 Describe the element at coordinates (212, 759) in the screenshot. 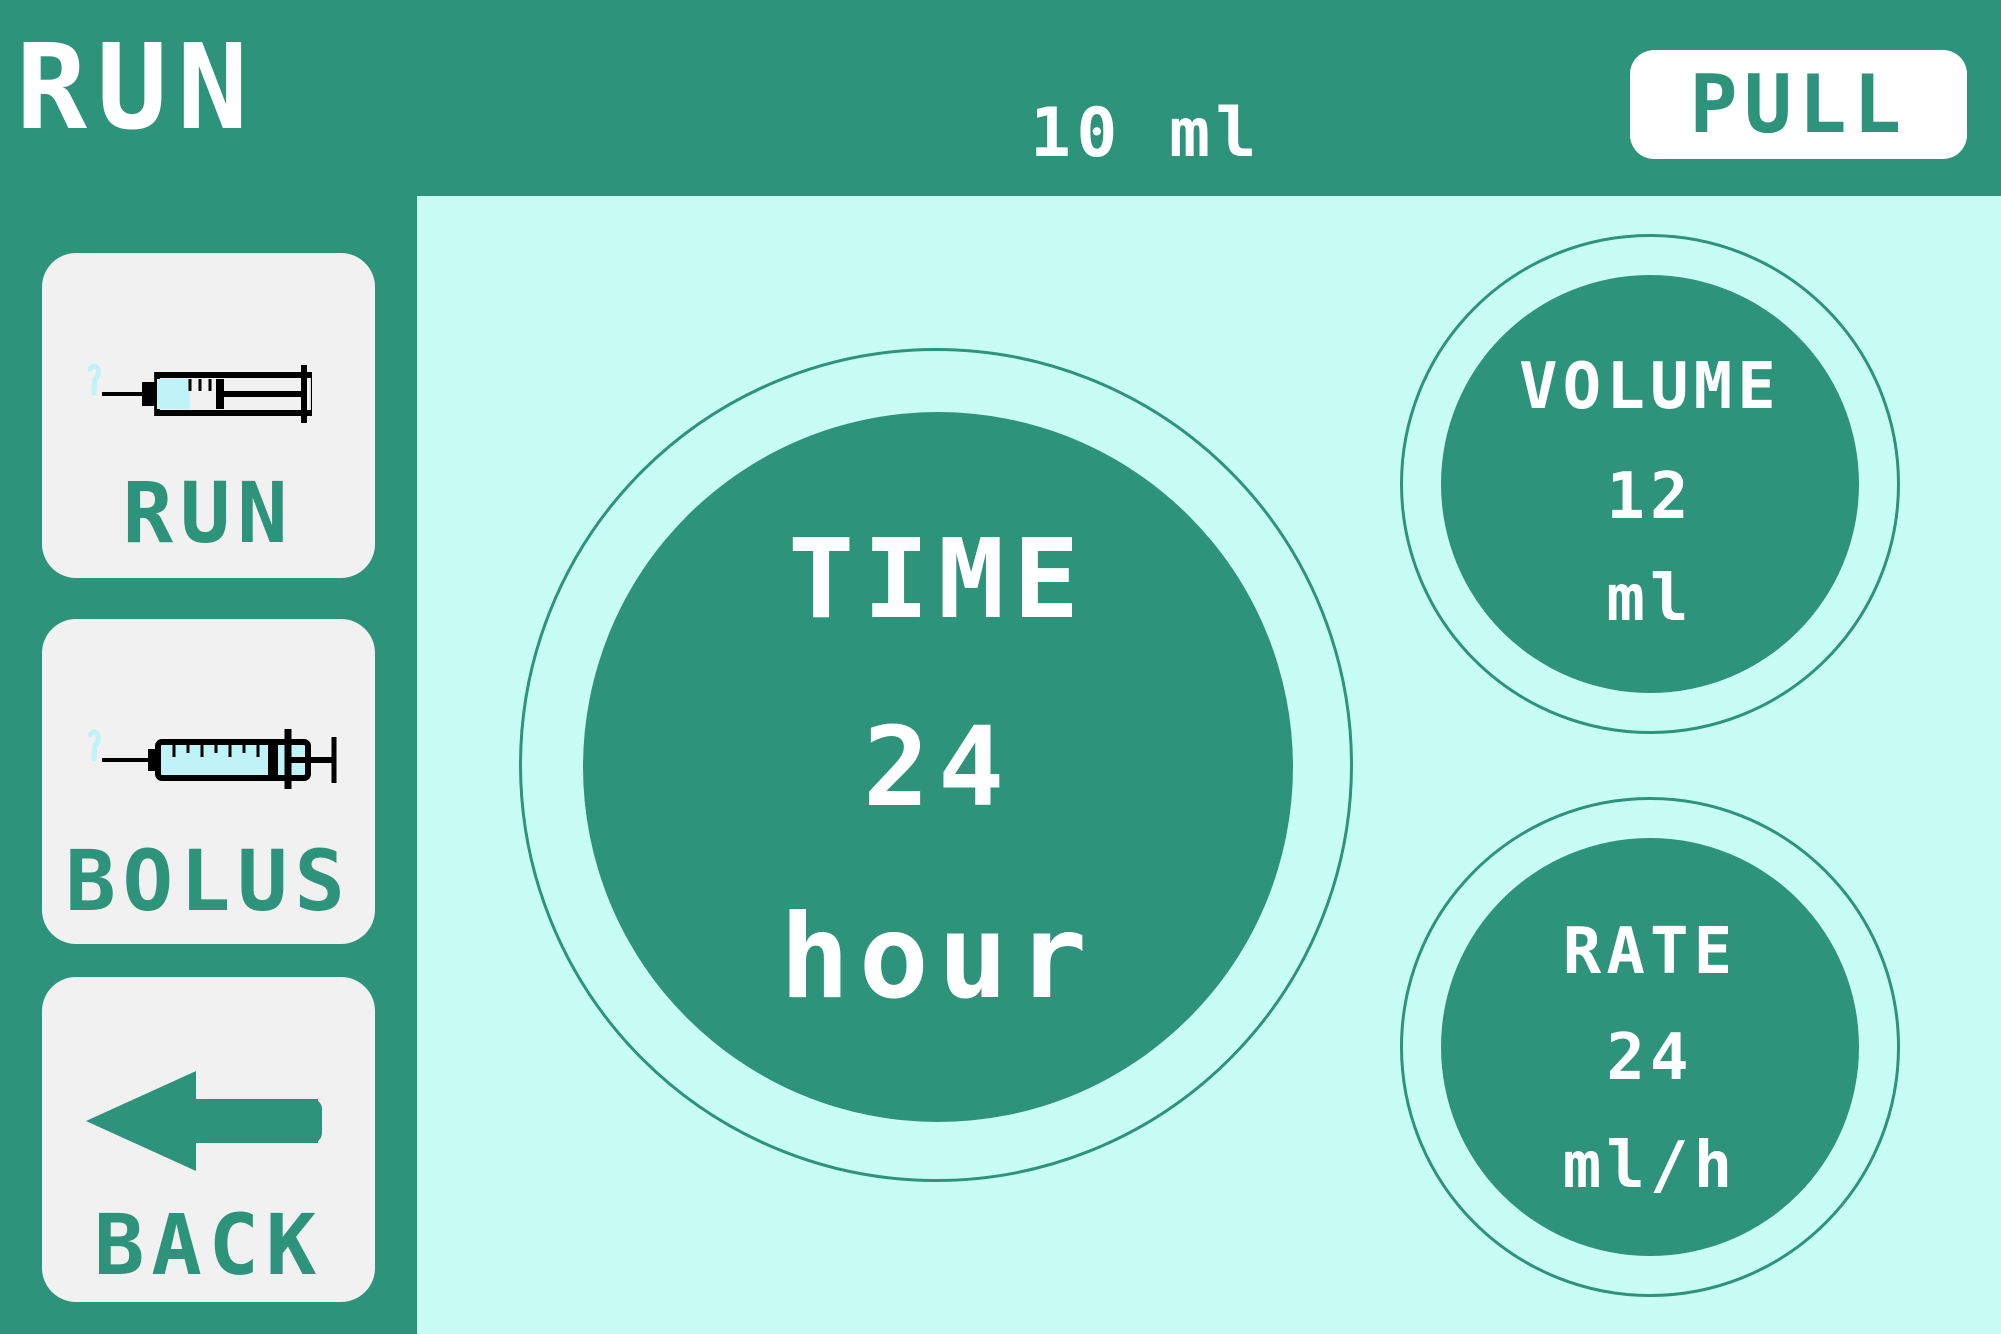

I see `syringe-bolus-icon` at that location.